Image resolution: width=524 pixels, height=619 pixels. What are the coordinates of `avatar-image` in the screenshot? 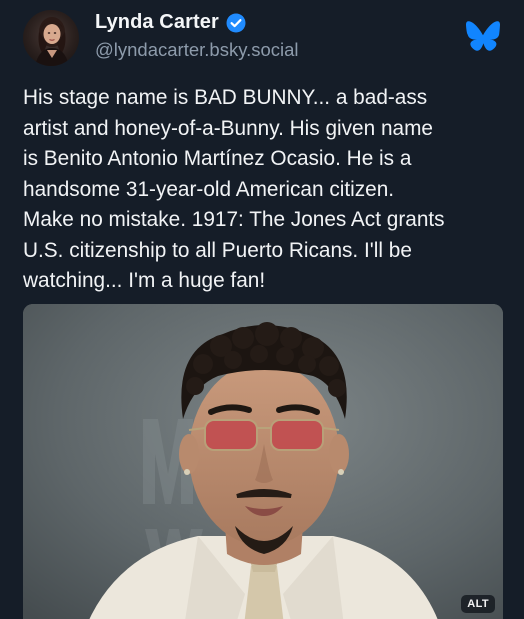 It's located at (52, 41).